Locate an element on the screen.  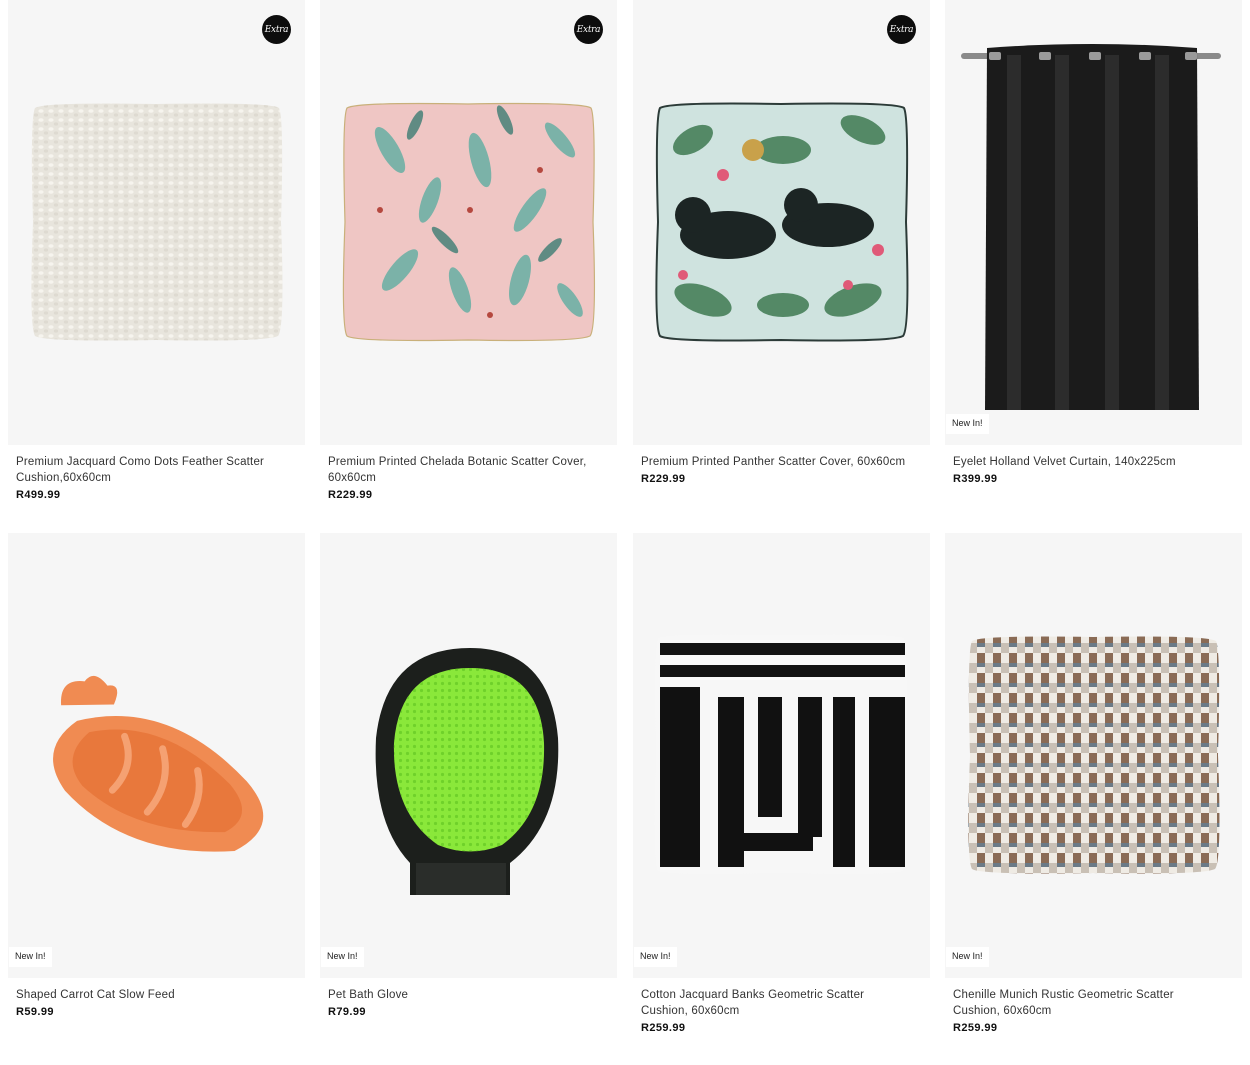
product-info: Shaped Carrot Cat Slow Feed R59.99 is located at coordinates (151, 1002).